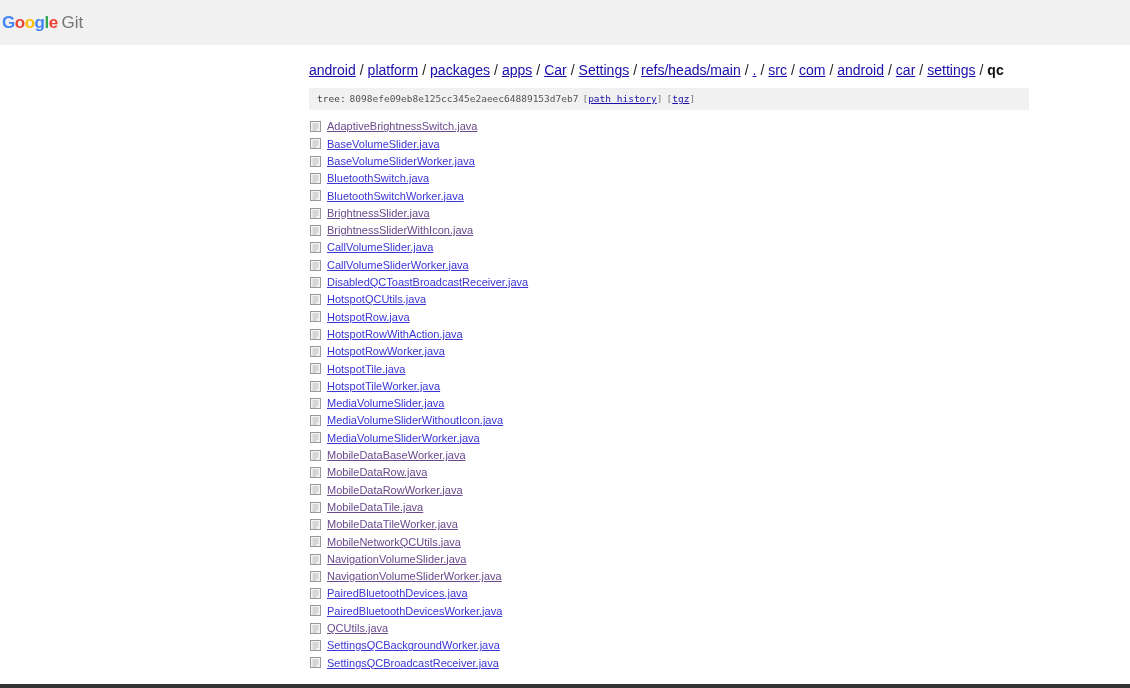  What do you see at coordinates (555, 70) in the screenshot?
I see `breadcrumb-link: Car` at bounding box center [555, 70].